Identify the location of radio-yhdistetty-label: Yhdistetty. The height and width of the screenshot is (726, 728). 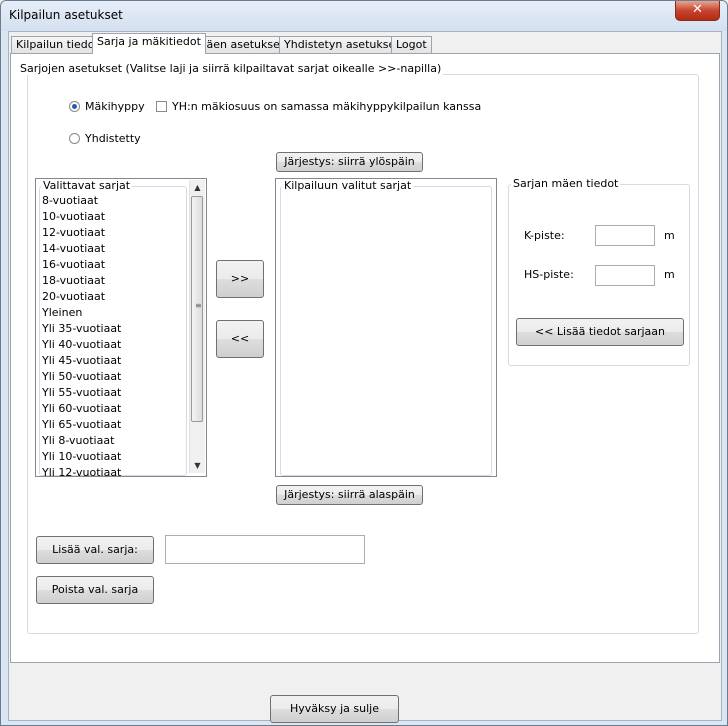
(113, 138).